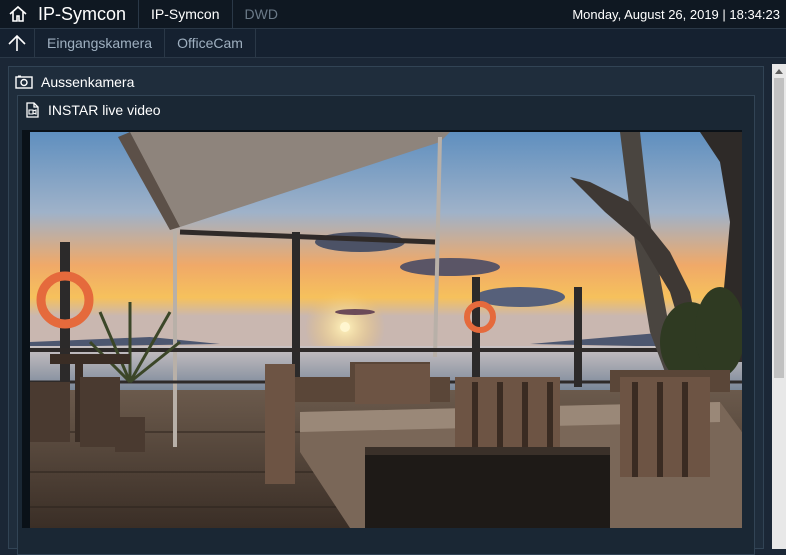 This screenshot has height=555, width=786. I want to click on divider, so click(255, 43).